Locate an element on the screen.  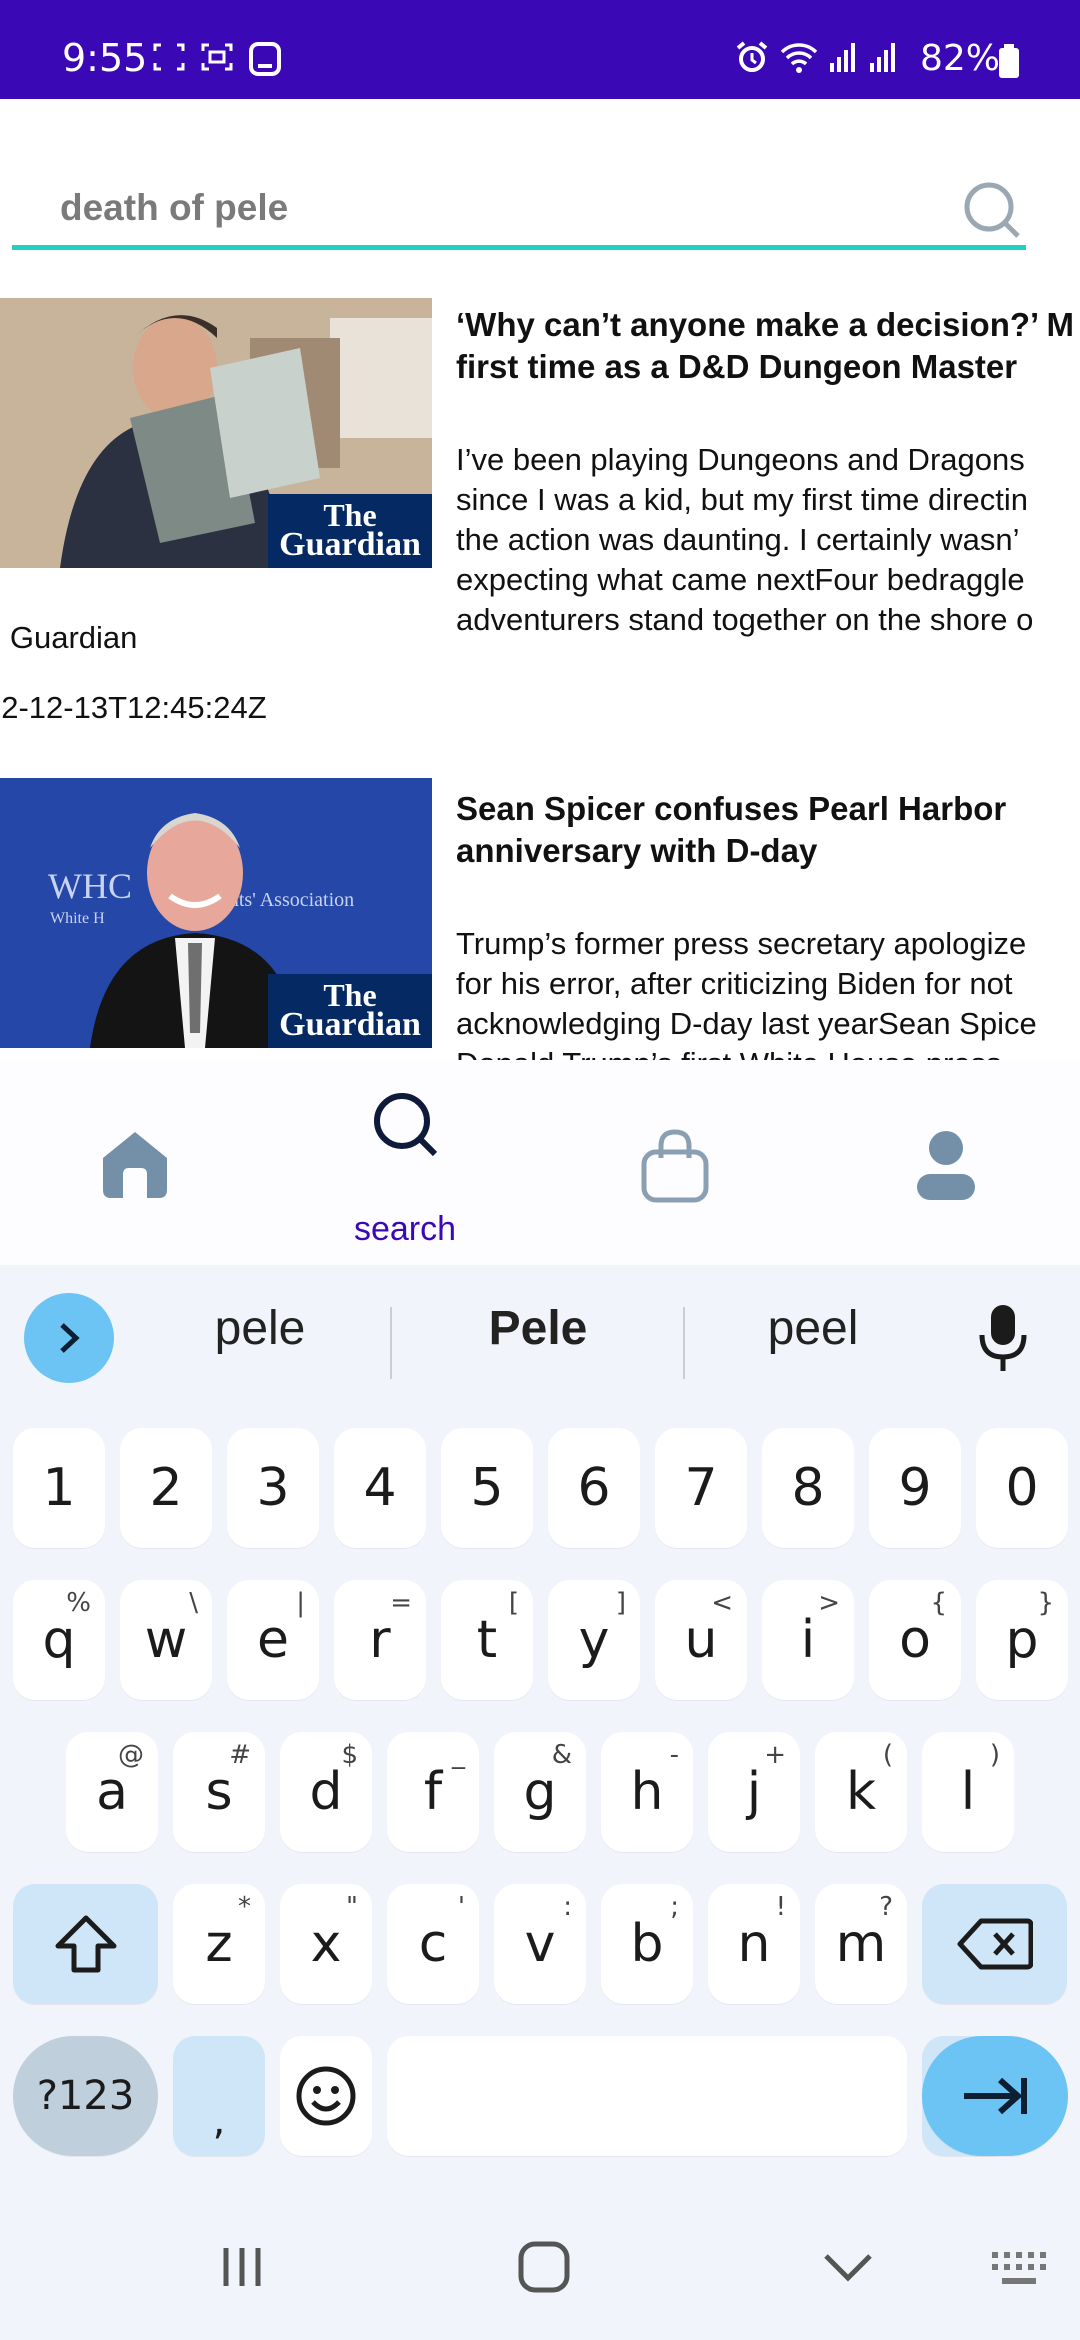
article-date: 22-12-13T12:45:24Z is located at coordinates (133, 707).